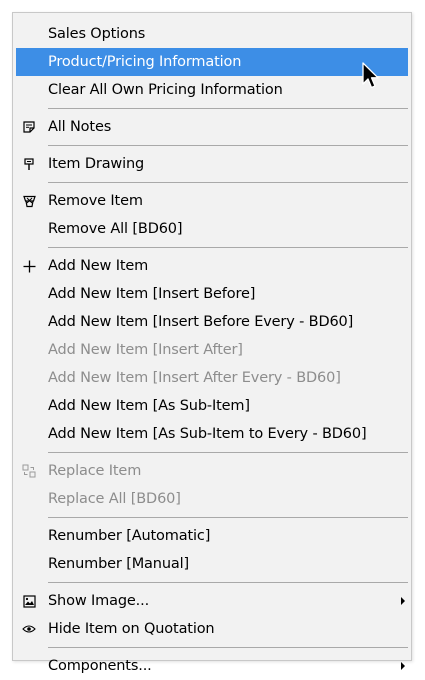  Describe the element at coordinates (131, 629) in the screenshot. I see `menu-item-label: Hide Item on Quotation` at that location.